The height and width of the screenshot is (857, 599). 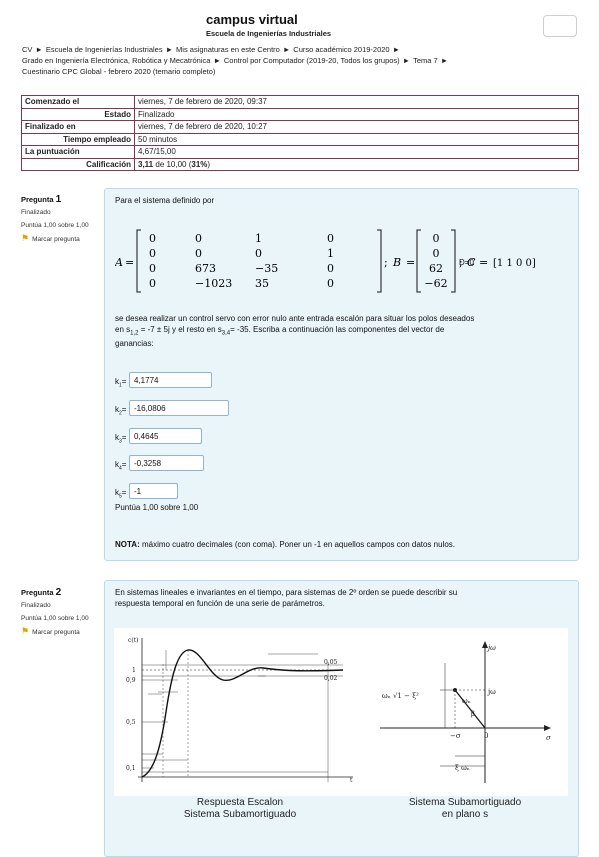 What do you see at coordinates (134, 343) in the screenshot?
I see `question-text-line: ganancias:` at bounding box center [134, 343].